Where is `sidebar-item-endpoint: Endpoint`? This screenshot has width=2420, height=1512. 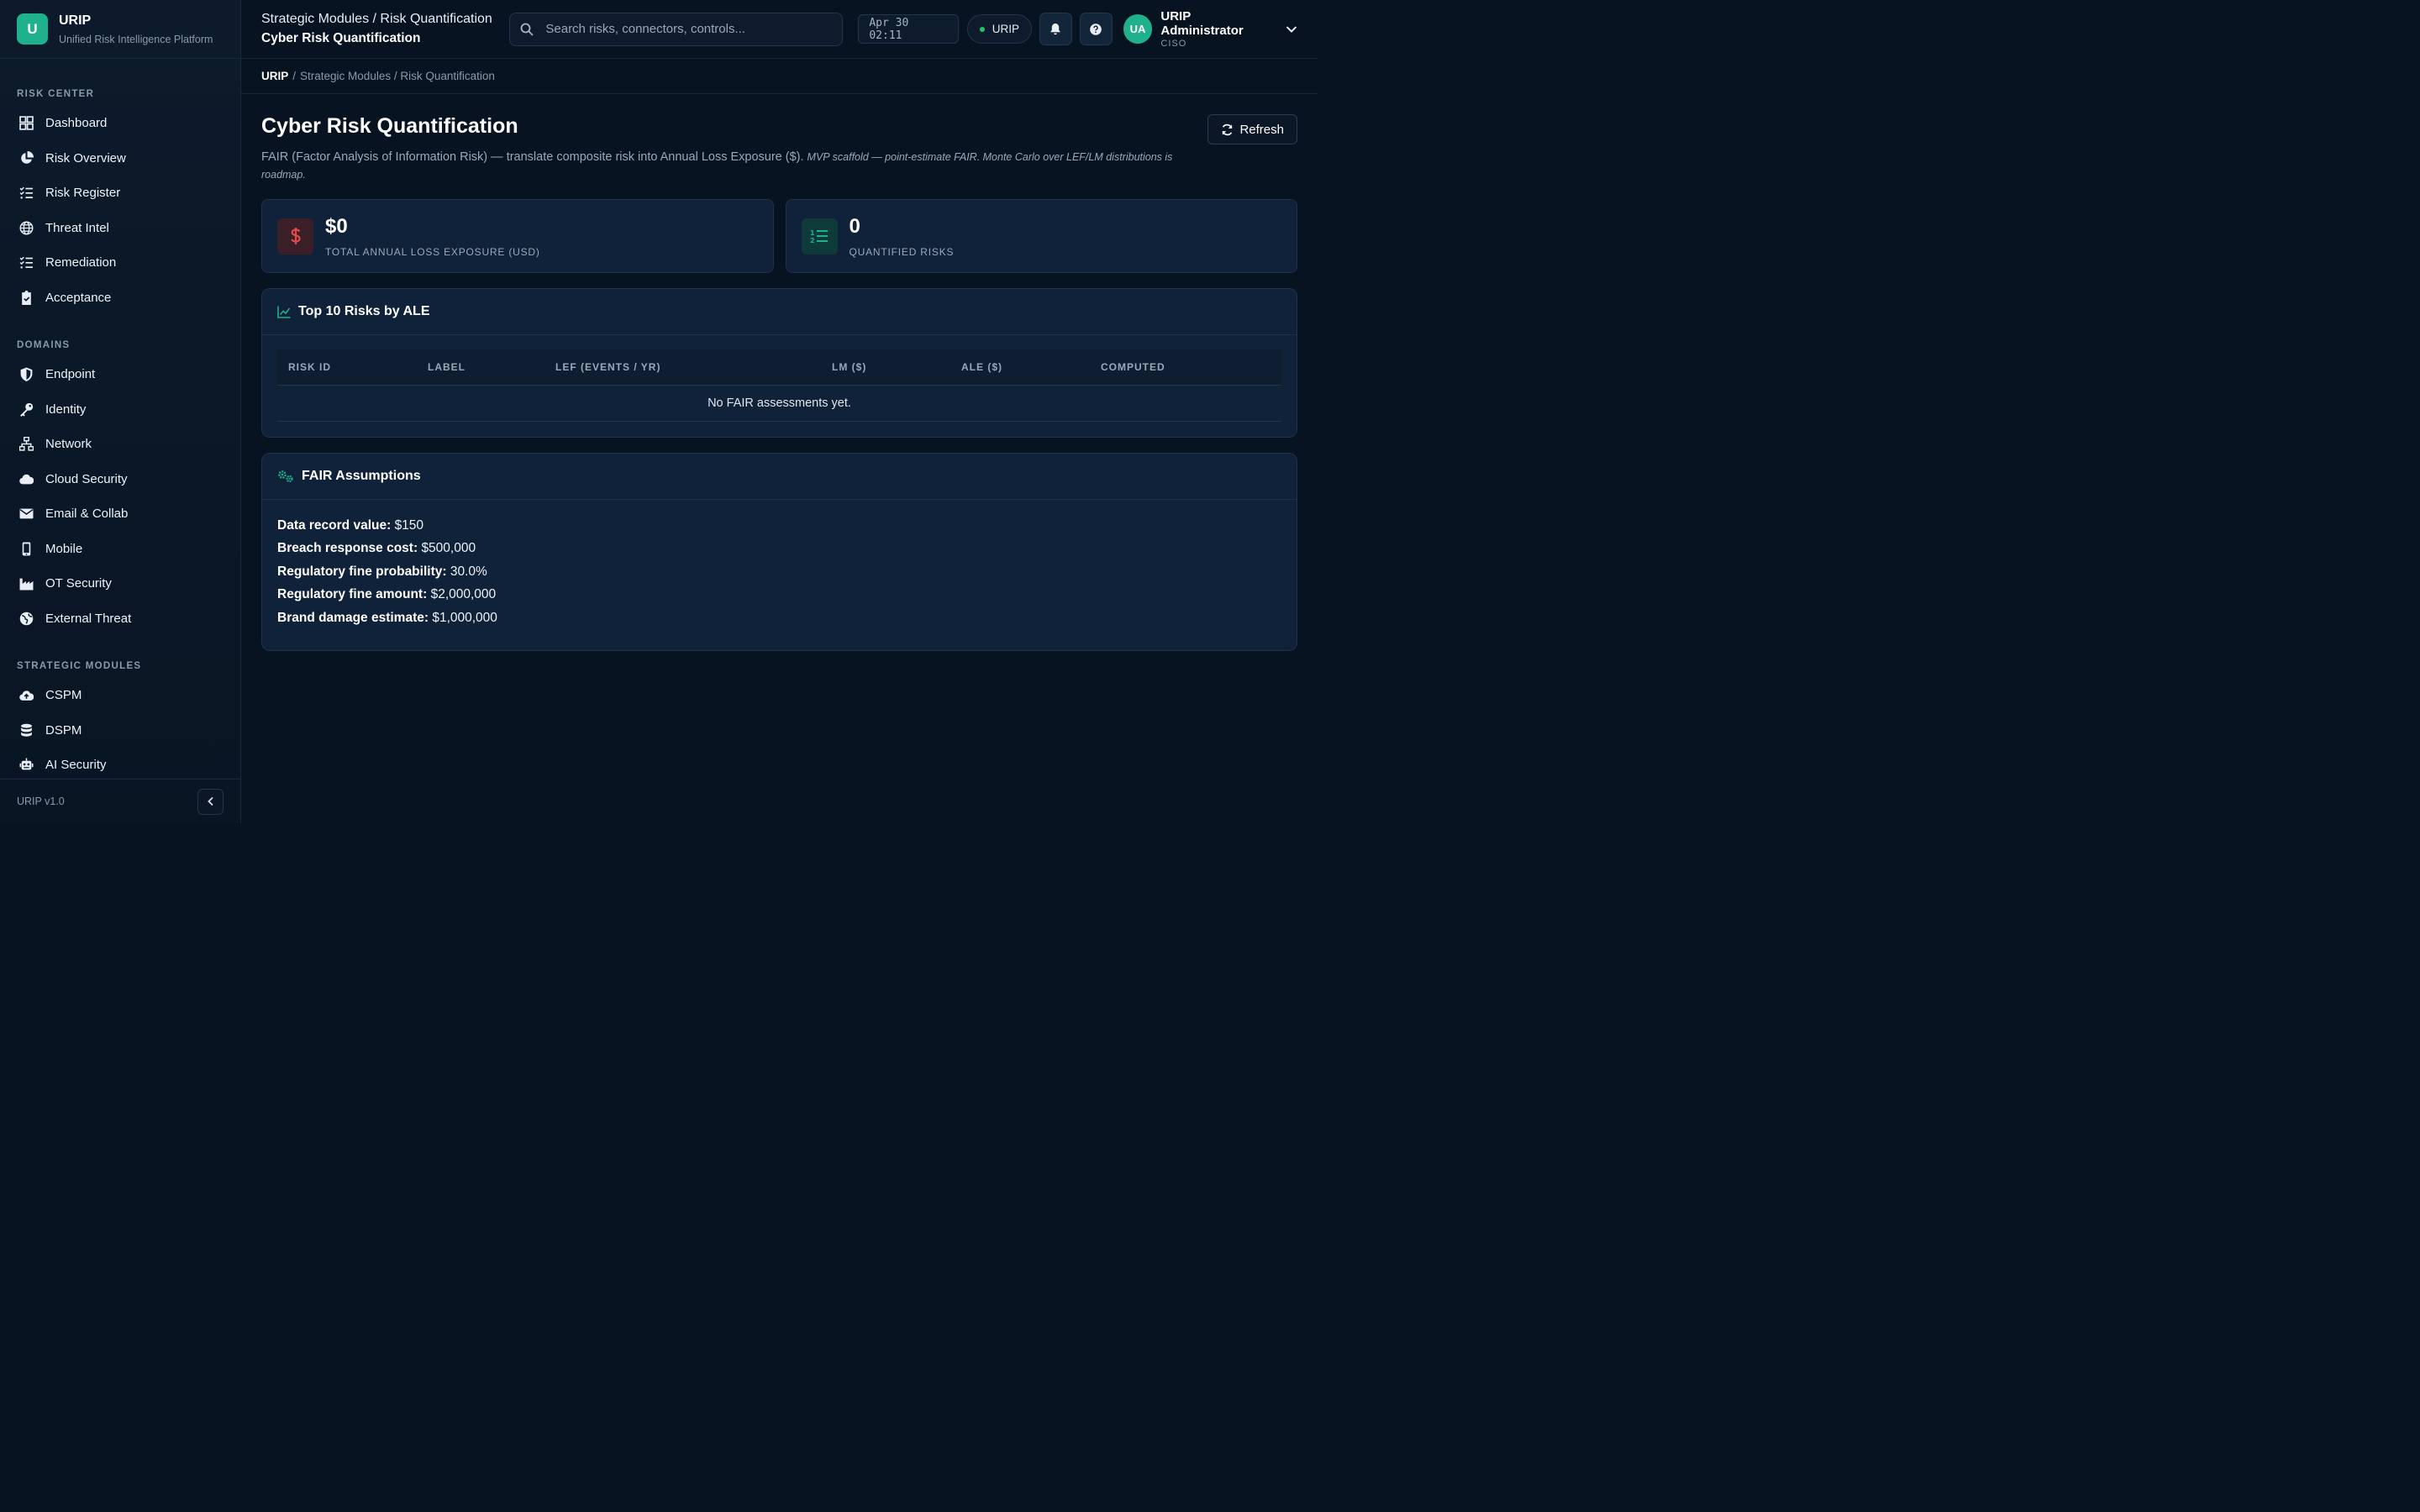
sidebar-item-endpoint: Endpoint is located at coordinates (120, 374).